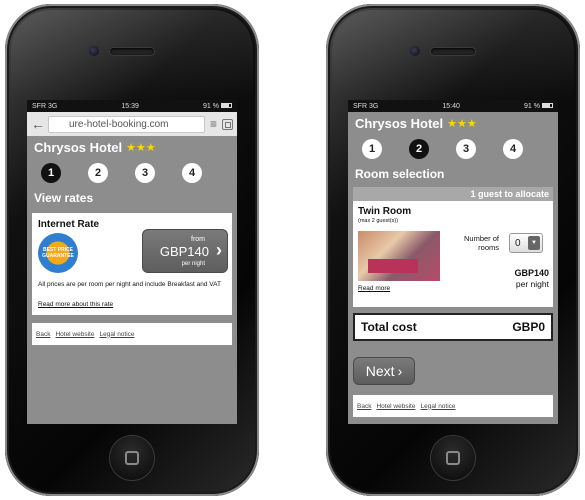  I want to click on clock: 15:40, so click(451, 106).